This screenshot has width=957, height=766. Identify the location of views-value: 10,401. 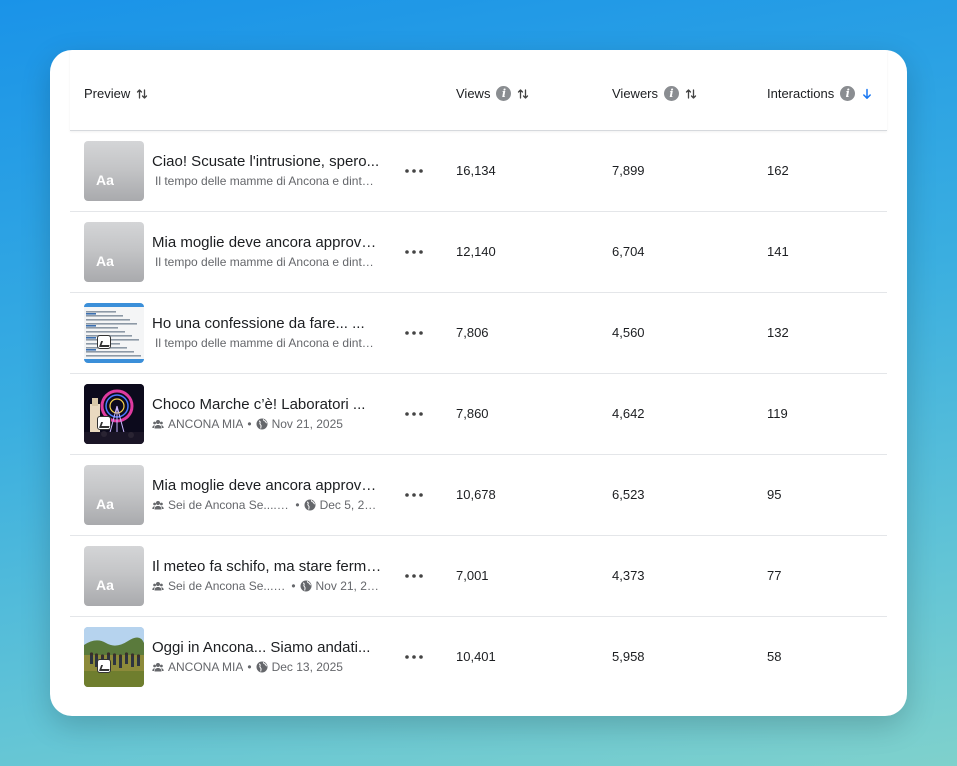
(476, 656).